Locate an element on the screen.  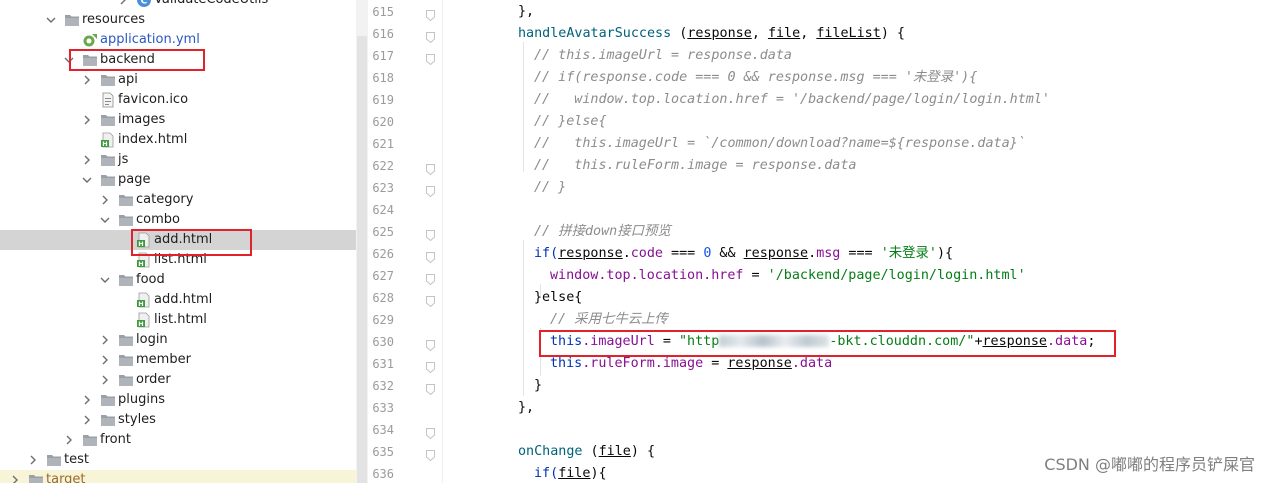
keyword: this is located at coordinates (566, 341).